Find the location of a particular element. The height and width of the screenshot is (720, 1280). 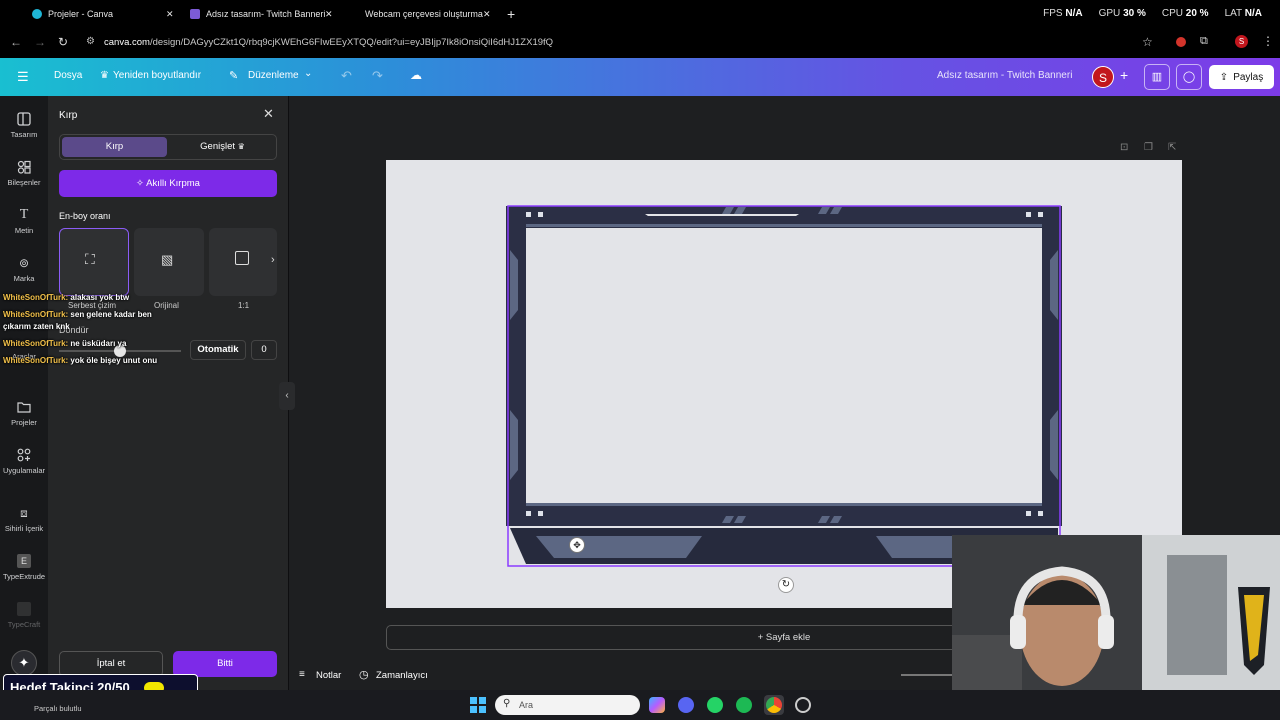

insights-chart-icon: ▥ is located at coordinates (1157, 77).